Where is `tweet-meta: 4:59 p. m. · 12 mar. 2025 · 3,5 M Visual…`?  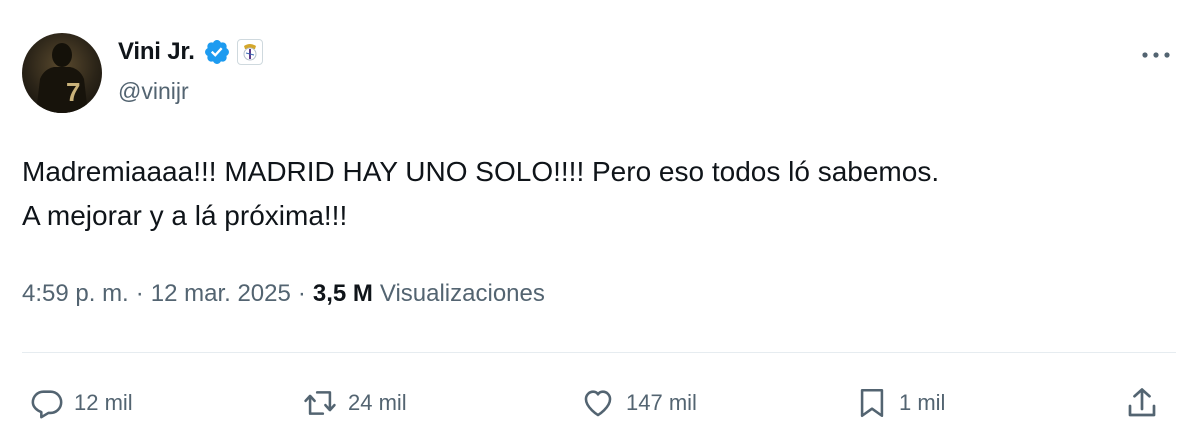 tweet-meta: 4:59 p. m. · 12 mar. 2025 · 3,5 M Visual… is located at coordinates (283, 294).